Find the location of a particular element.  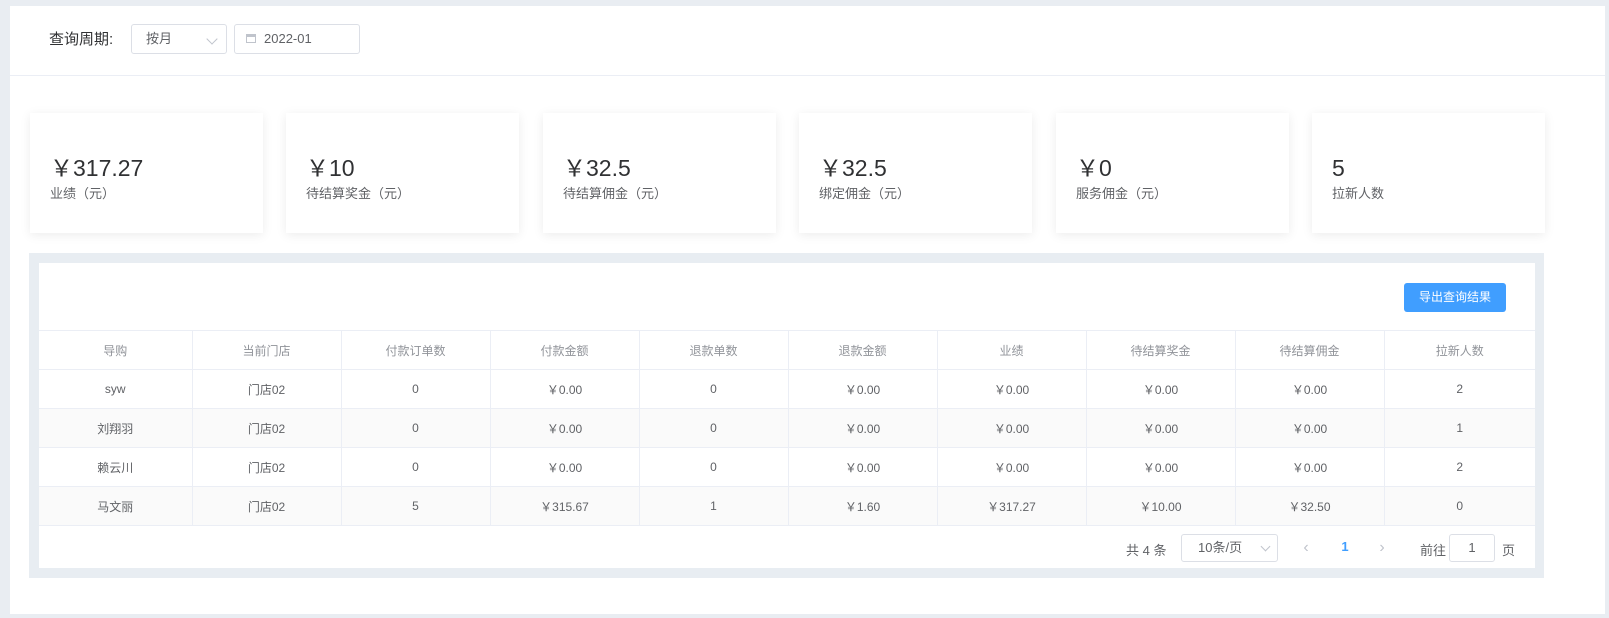

table-cell: ￥1.60 is located at coordinates (863, 506).